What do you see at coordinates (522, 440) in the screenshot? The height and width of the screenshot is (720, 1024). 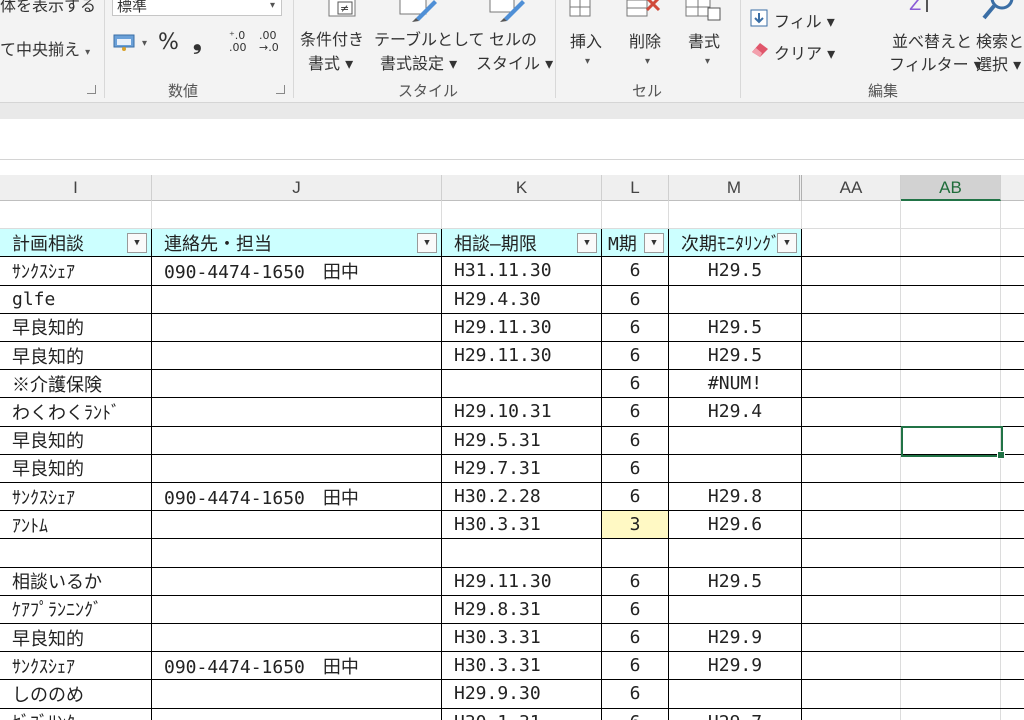 I see `table-cell: H29.5.31` at bounding box center [522, 440].